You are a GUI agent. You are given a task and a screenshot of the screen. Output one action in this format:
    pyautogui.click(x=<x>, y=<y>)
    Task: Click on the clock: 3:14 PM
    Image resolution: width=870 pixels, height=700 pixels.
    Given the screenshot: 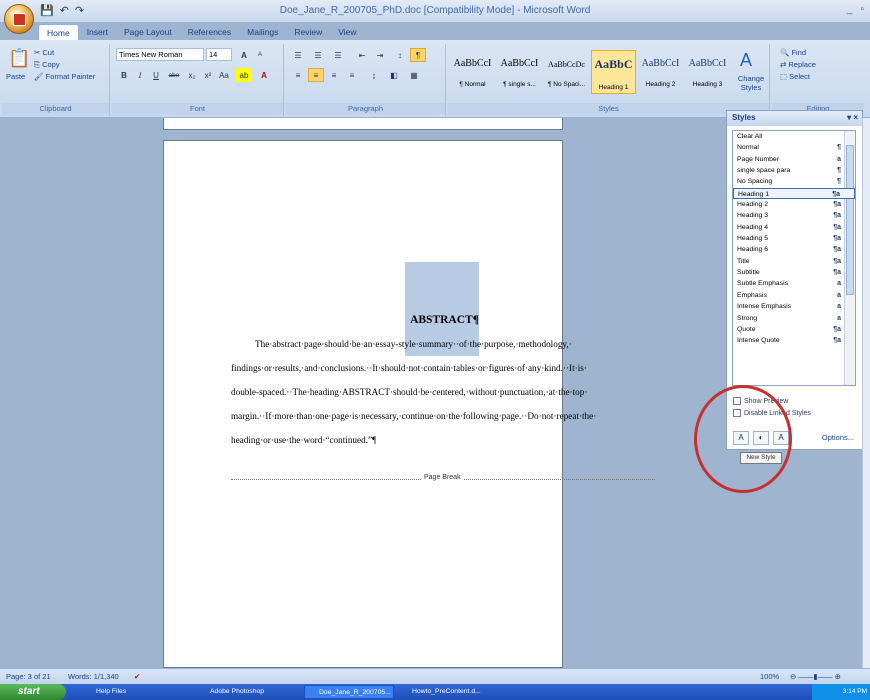 What is the action you would take?
    pyautogui.click(x=855, y=691)
    